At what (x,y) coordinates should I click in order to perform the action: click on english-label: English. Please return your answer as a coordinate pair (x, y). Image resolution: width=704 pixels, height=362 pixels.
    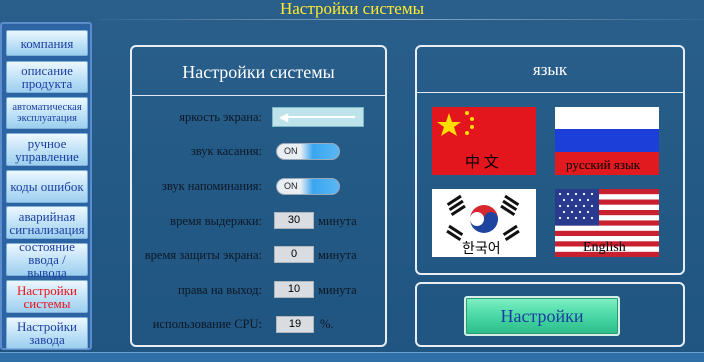
    Looking at the image, I should click on (604, 247).